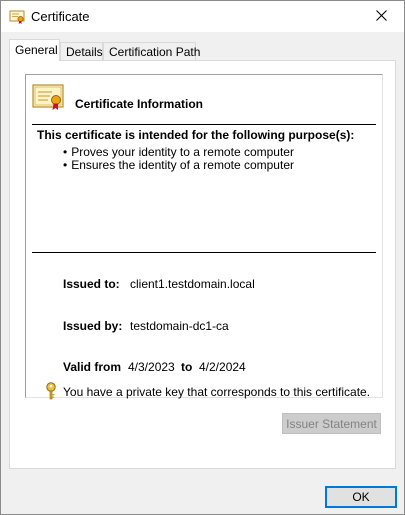  What do you see at coordinates (222, 367) in the screenshot?
I see `valid-to-value: 4/2/2024` at bounding box center [222, 367].